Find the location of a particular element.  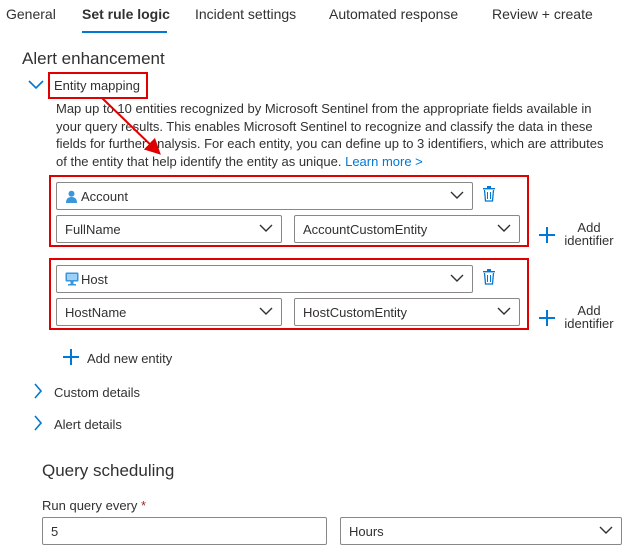

custom-details-label: Custom details is located at coordinates (97, 392).